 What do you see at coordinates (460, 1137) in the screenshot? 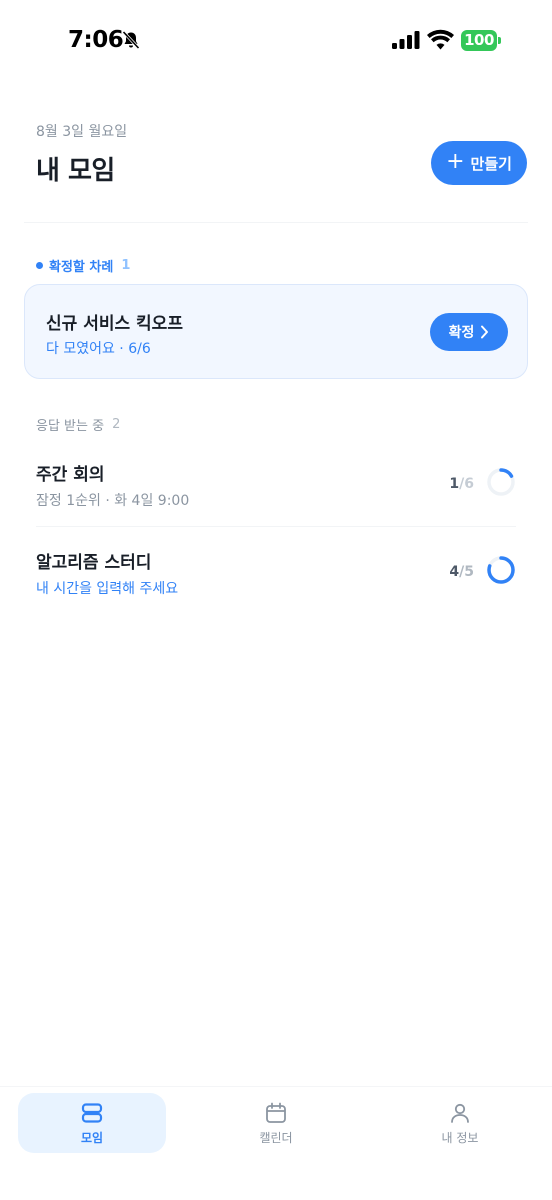
I see `tab-label: 내 정보` at bounding box center [460, 1137].